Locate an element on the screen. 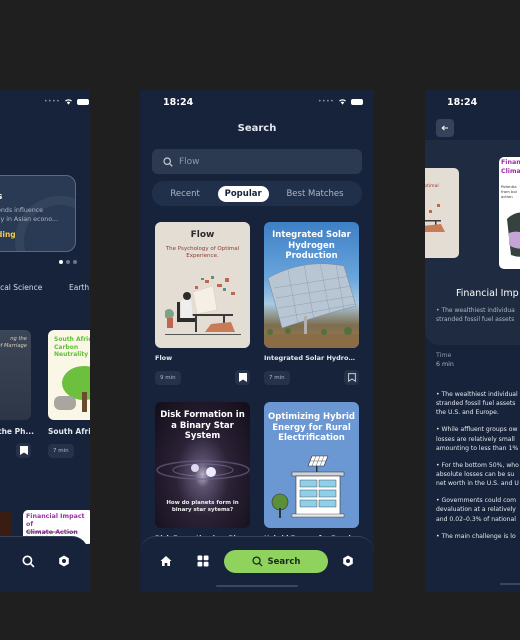 The height and width of the screenshot is (640, 520). cover-title: Disk Formation in a Binary Star System is located at coordinates (202, 426).